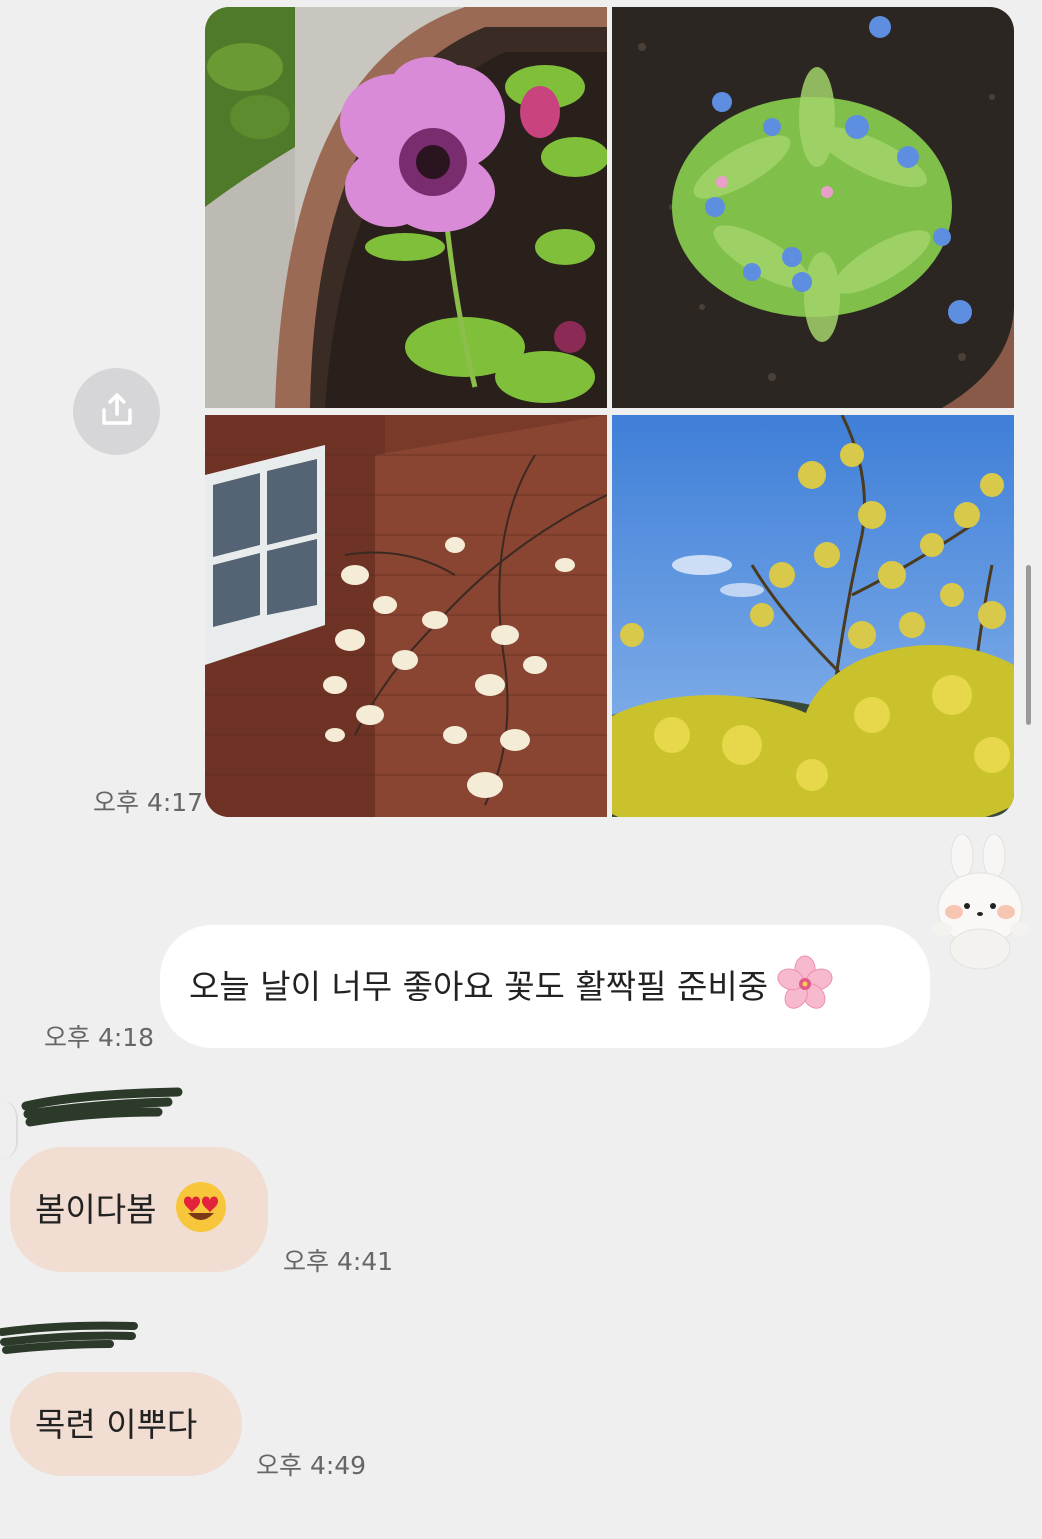 The height and width of the screenshot is (1539, 1042). Describe the element at coordinates (406, 207) in the screenshot. I see `photo-anemone` at that location.